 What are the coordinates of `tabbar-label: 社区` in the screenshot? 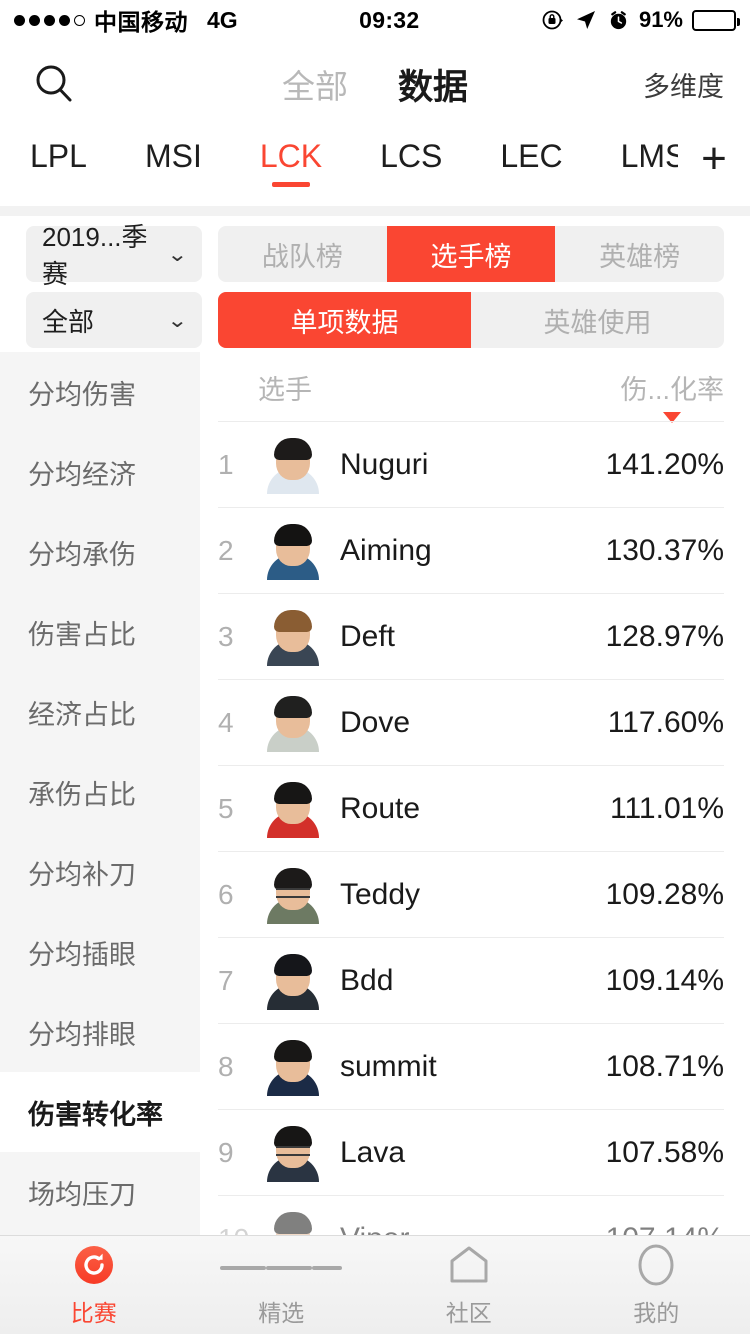 It's located at (468, 1313).